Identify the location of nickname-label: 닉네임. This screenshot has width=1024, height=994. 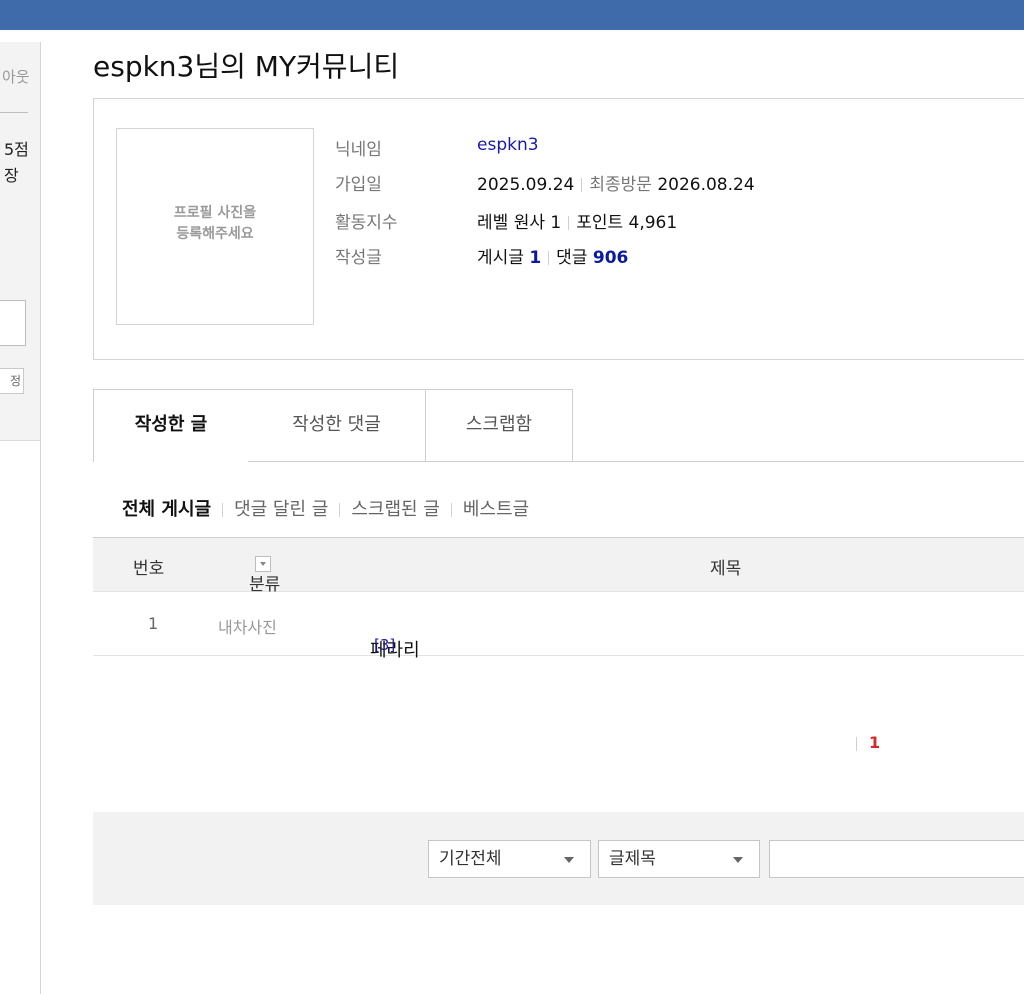
(358, 150).